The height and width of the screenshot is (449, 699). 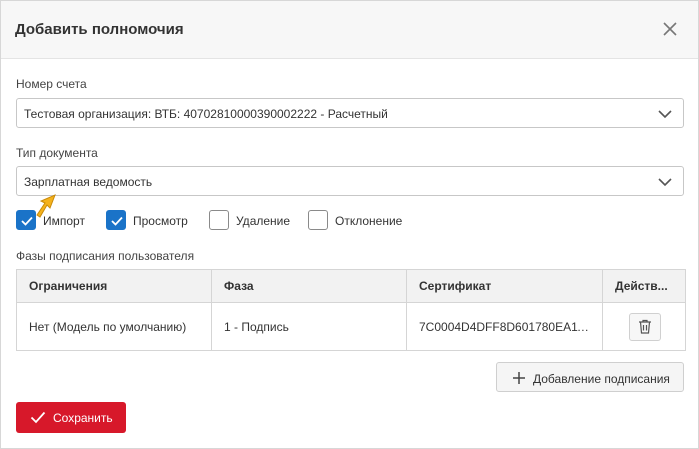 I want to click on delete-row-button, so click(x=645, y=326).